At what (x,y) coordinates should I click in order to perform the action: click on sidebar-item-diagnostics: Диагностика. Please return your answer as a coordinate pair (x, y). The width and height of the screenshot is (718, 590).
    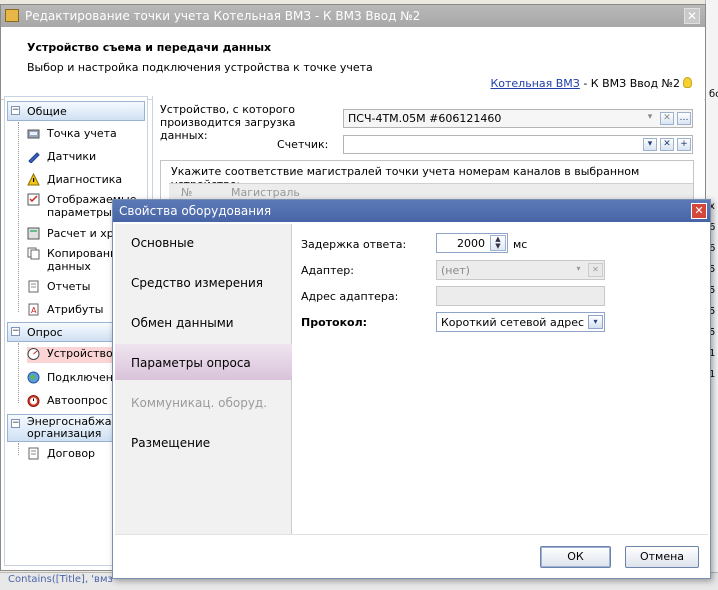
    Looking at the image, I should click on (87, 180).